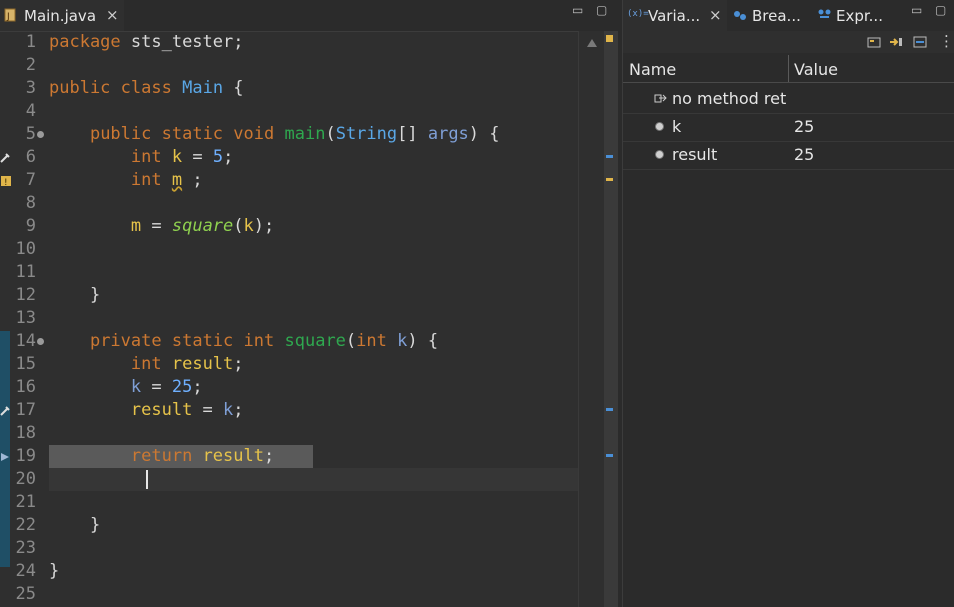 Image resolution: width=954 pixels, height=607 pixels. Describe the element at coordinates (788, 99) in the screenshot. I see `variable-row: no method ret` at that location.